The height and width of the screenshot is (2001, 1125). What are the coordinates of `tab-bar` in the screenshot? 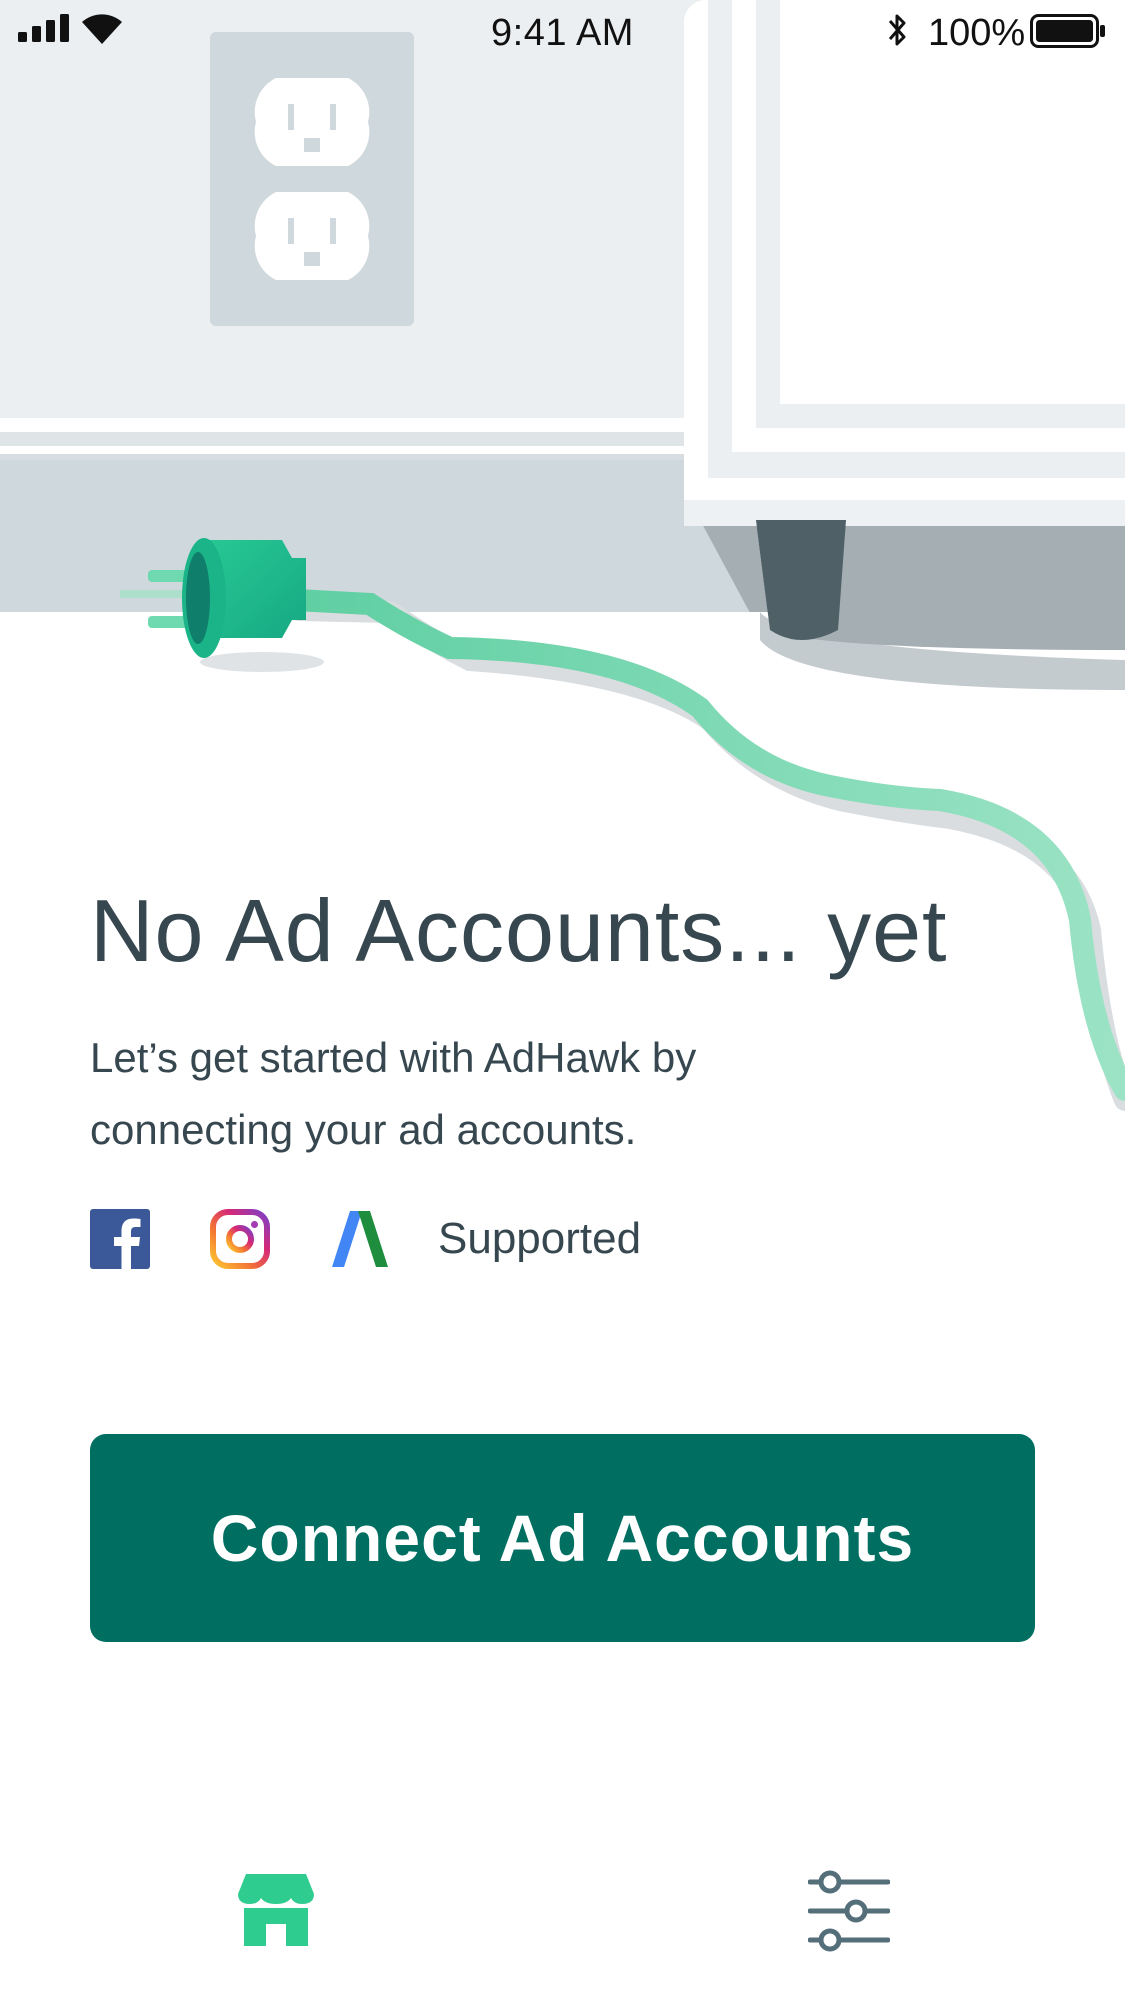 It's located at (562, 1920).